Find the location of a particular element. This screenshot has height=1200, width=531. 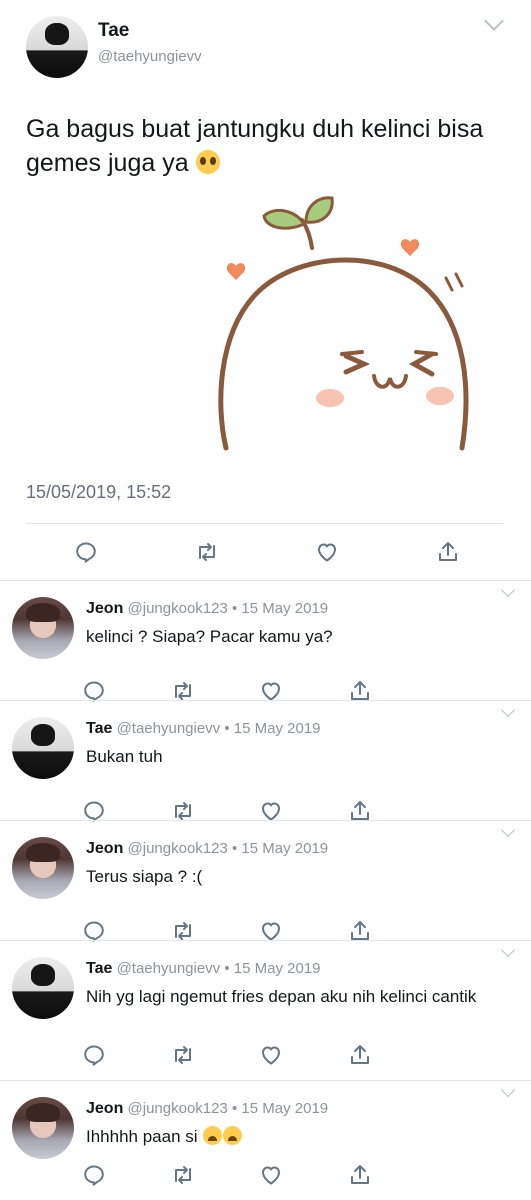

tweet-timestamp: 15/05/2019, 15:52 is located at coordinates (98, 492).